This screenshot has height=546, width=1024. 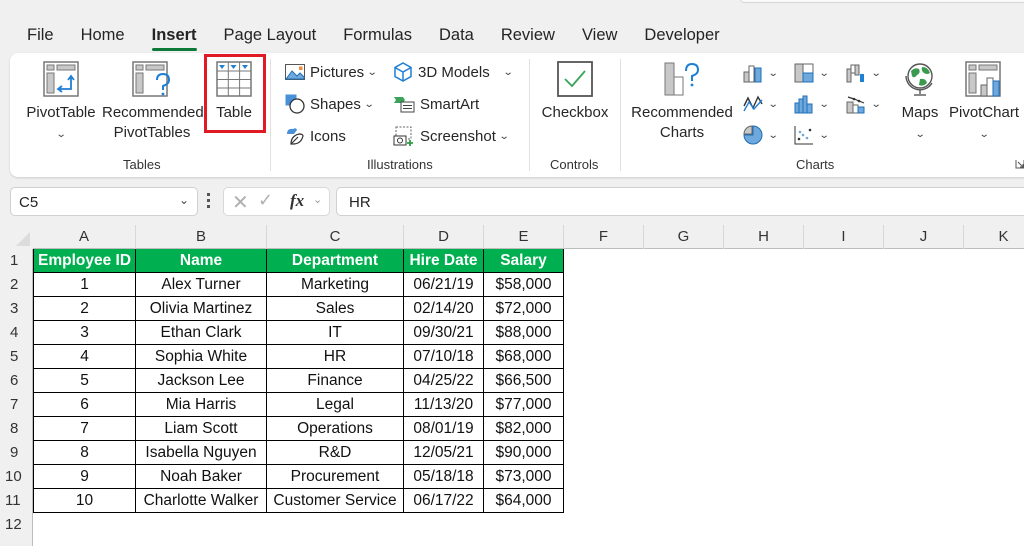 What do you see at coordinates (297, 201) in the screenshot?
I see `insert-function-icon: fx` at bounding box center [297, 201].